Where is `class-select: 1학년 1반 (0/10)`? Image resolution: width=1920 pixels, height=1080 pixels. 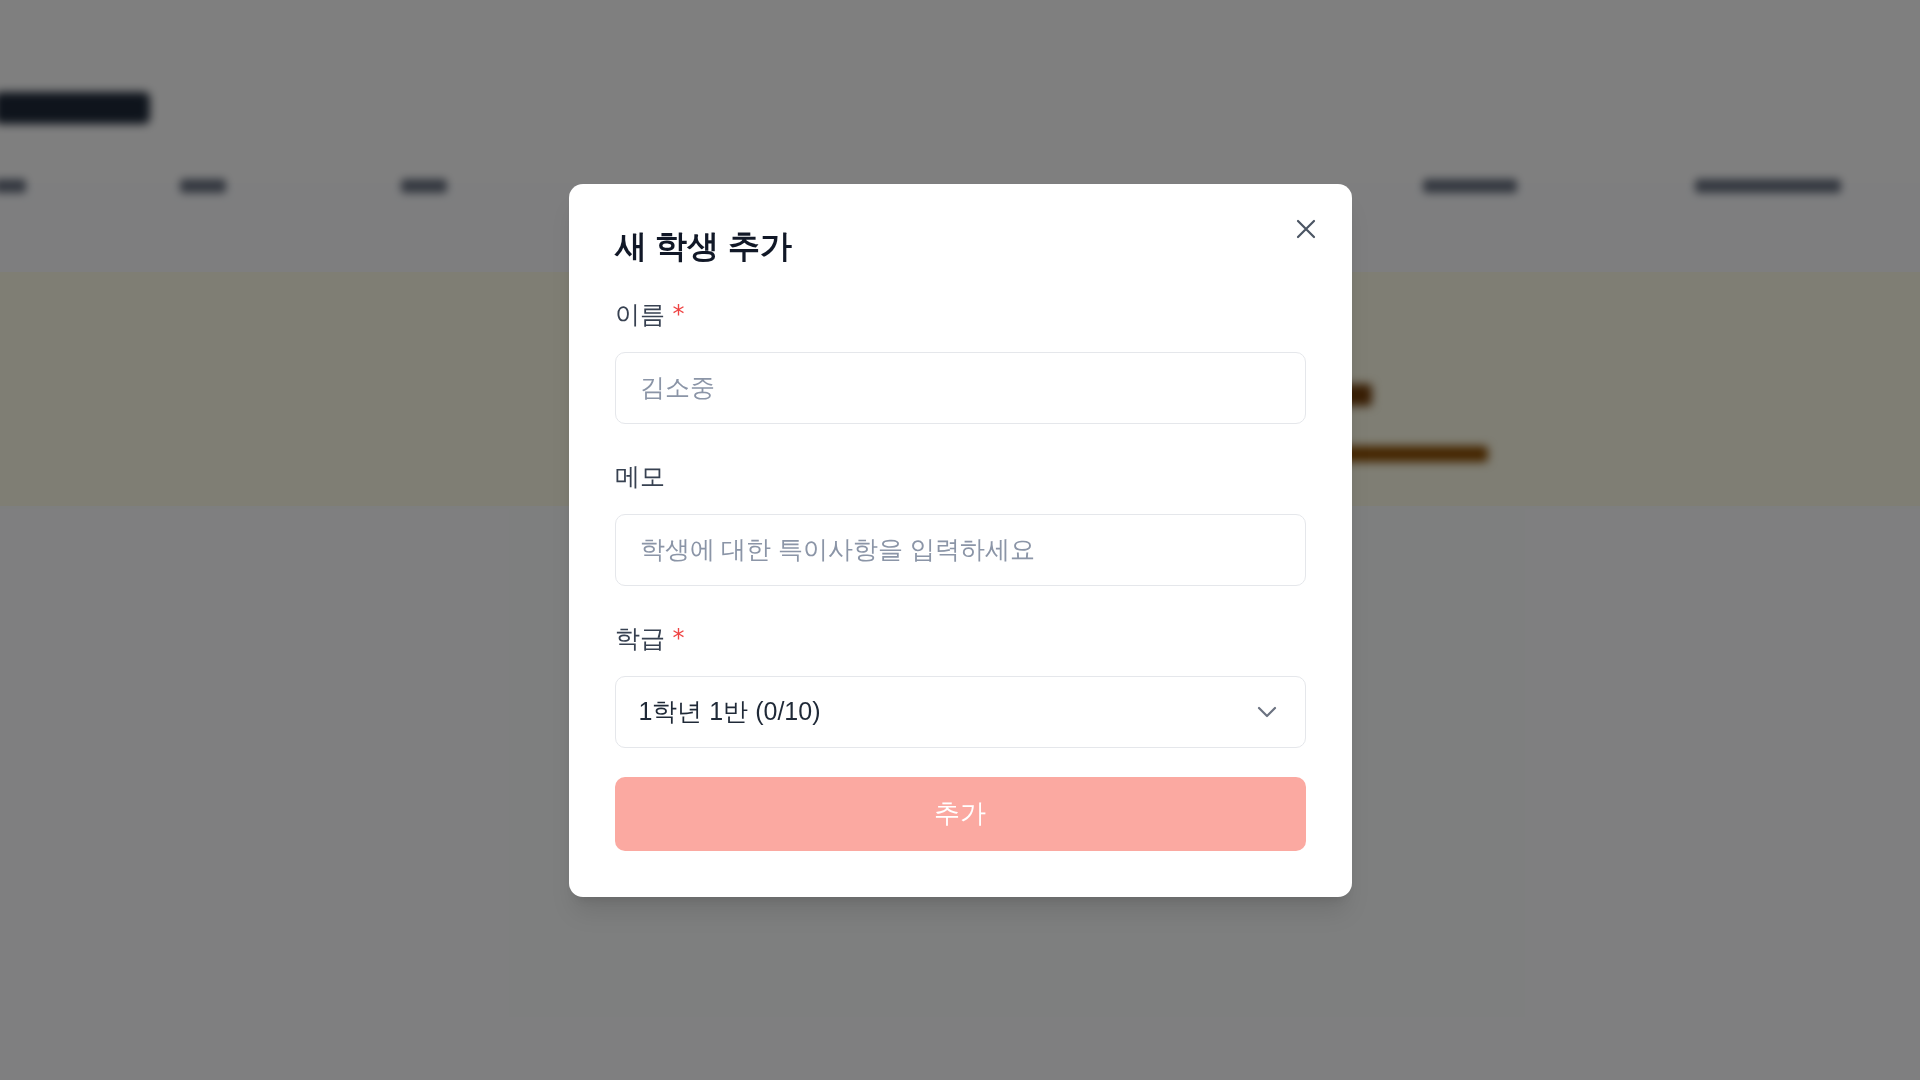
class-select: 1학년 1반 (0/10) is located at coordinates (960, 711).